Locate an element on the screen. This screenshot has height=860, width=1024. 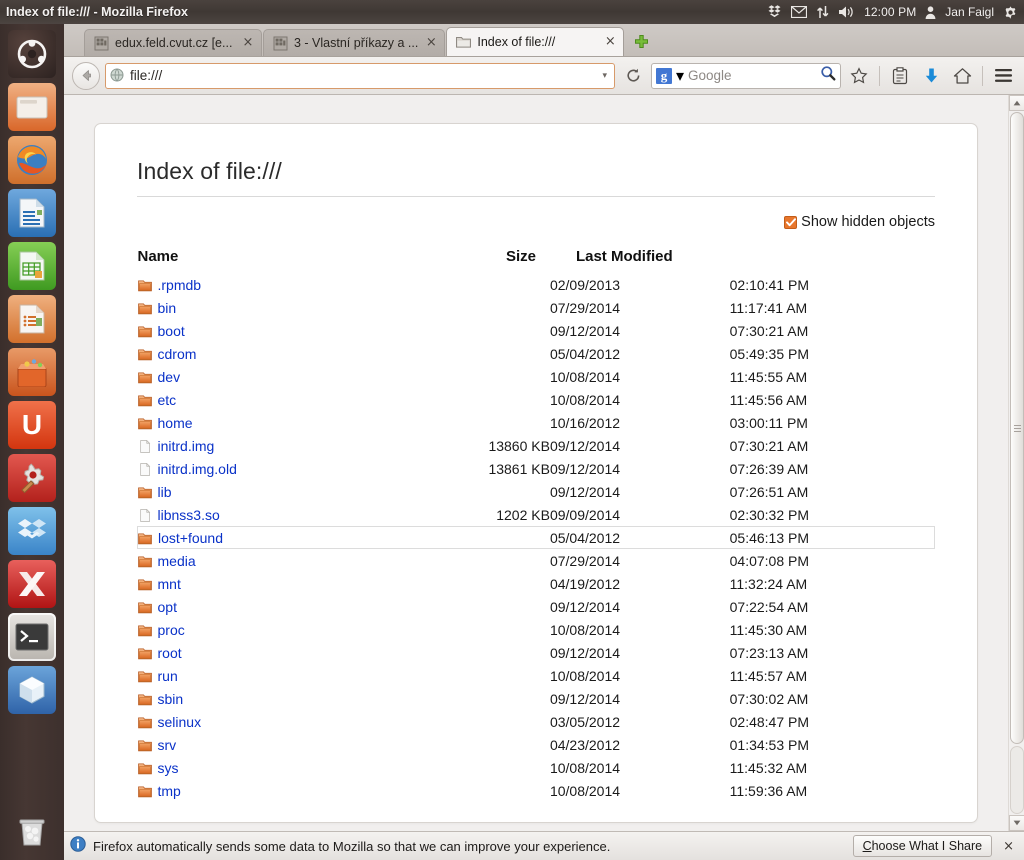
ubuntu-dash-icon is located at coordinates (32, 54).